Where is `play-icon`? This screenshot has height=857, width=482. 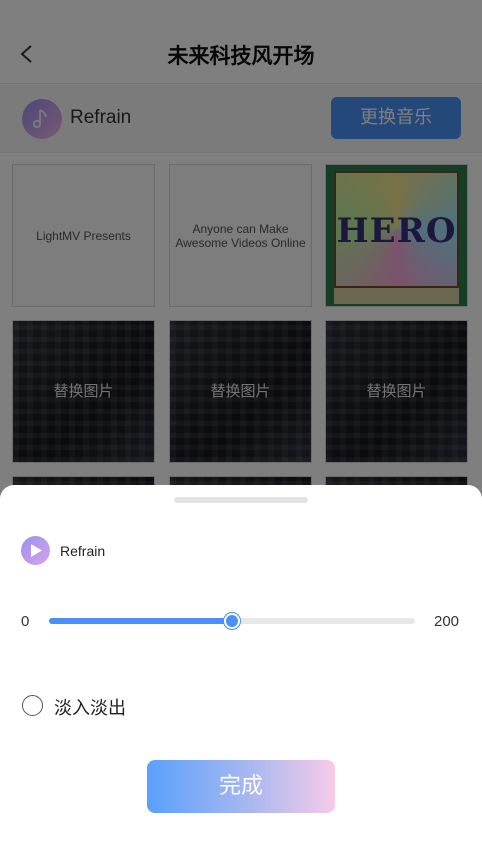 play-icon is located at coordinates (36, 550).